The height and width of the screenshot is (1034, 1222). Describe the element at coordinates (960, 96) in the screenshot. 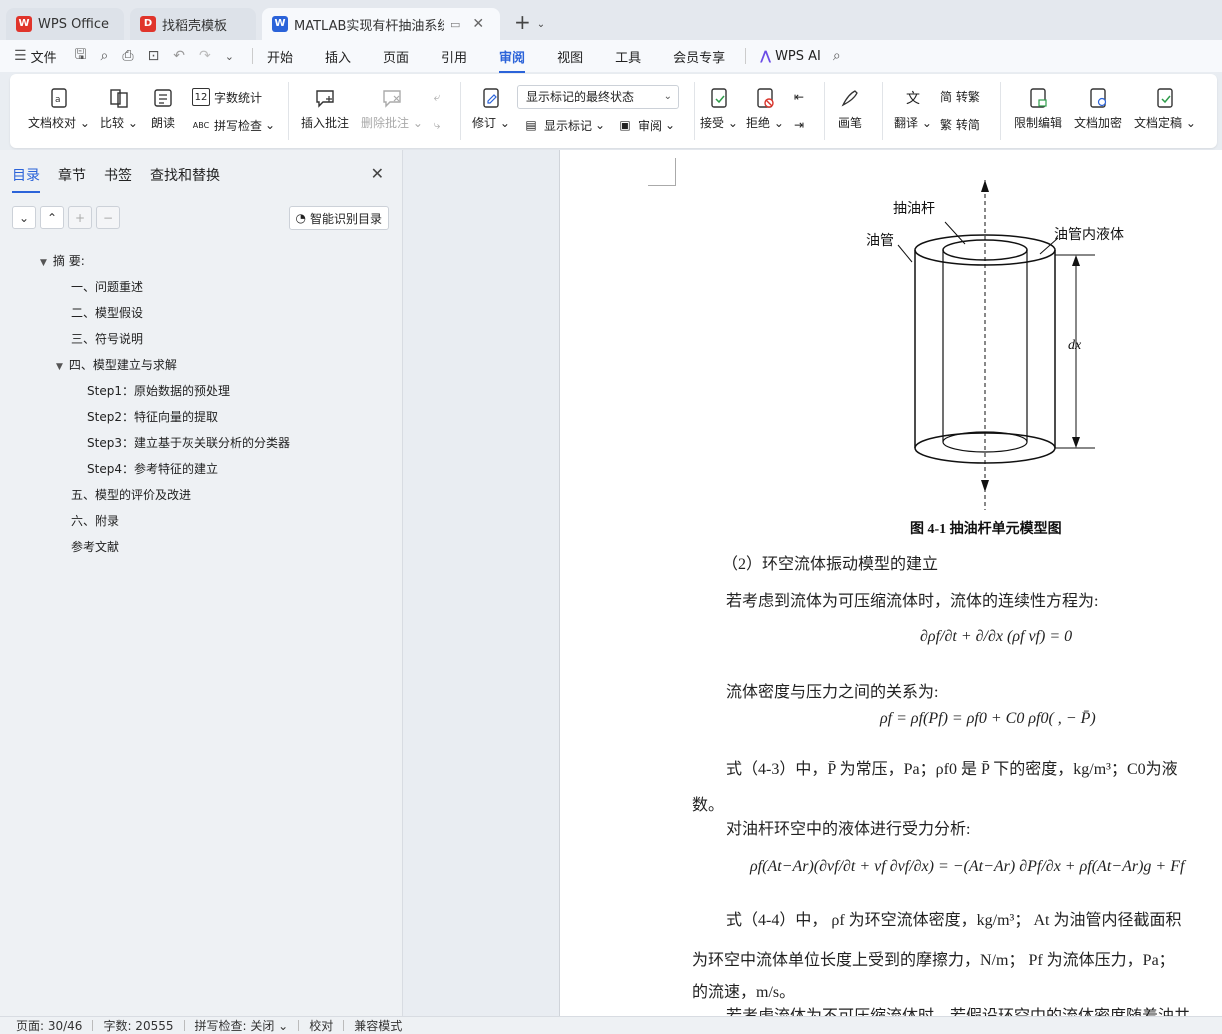

I see `to-traditional-button: 简 转繁` at that location.